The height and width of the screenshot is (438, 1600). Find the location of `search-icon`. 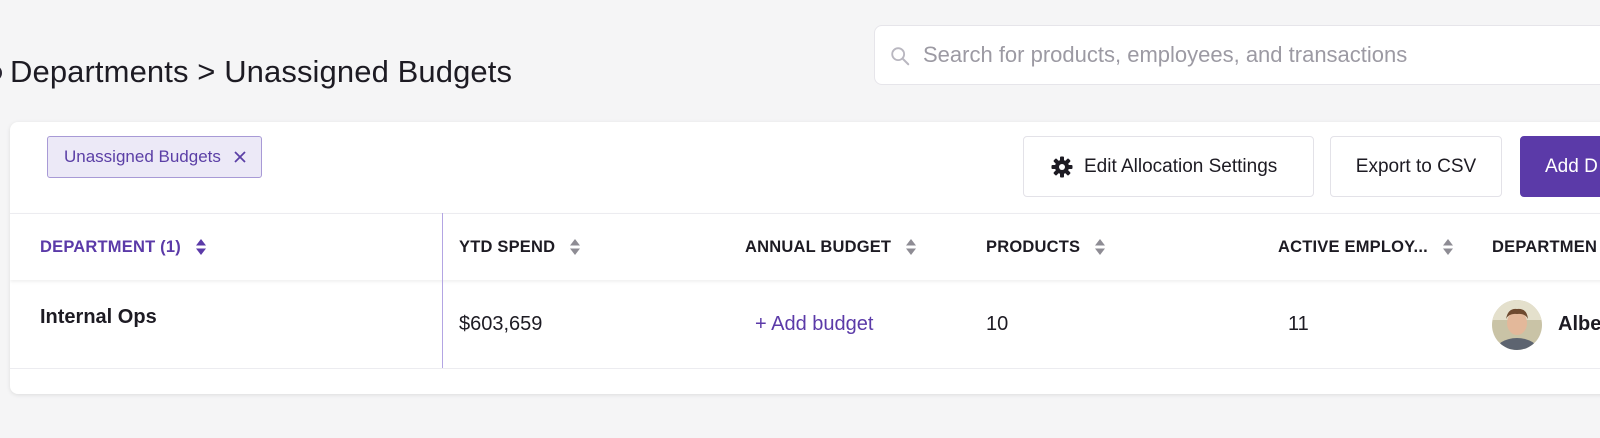

search-icon is located at coordinates (900, 56).